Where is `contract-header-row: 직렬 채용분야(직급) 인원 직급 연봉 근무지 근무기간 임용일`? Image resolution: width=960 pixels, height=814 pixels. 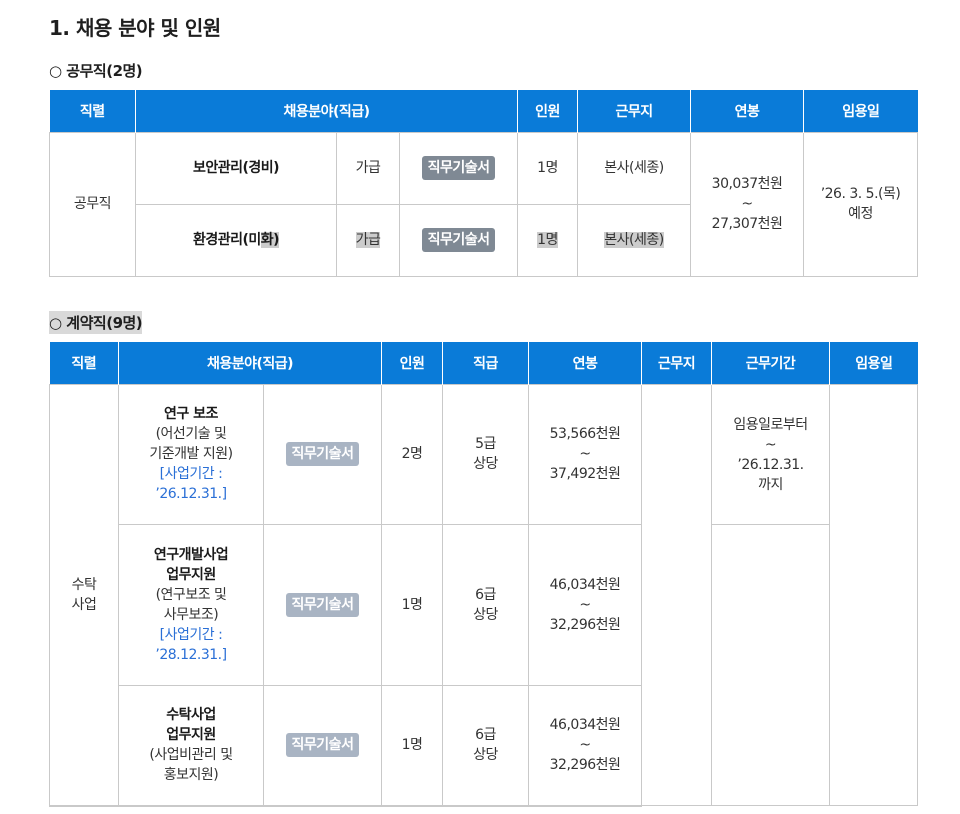
contract-header-row: 직렬 채용분야(직급) 인원 직급 연봉 근무지 근무기간 임용일 is located at coordinates (483, 363).